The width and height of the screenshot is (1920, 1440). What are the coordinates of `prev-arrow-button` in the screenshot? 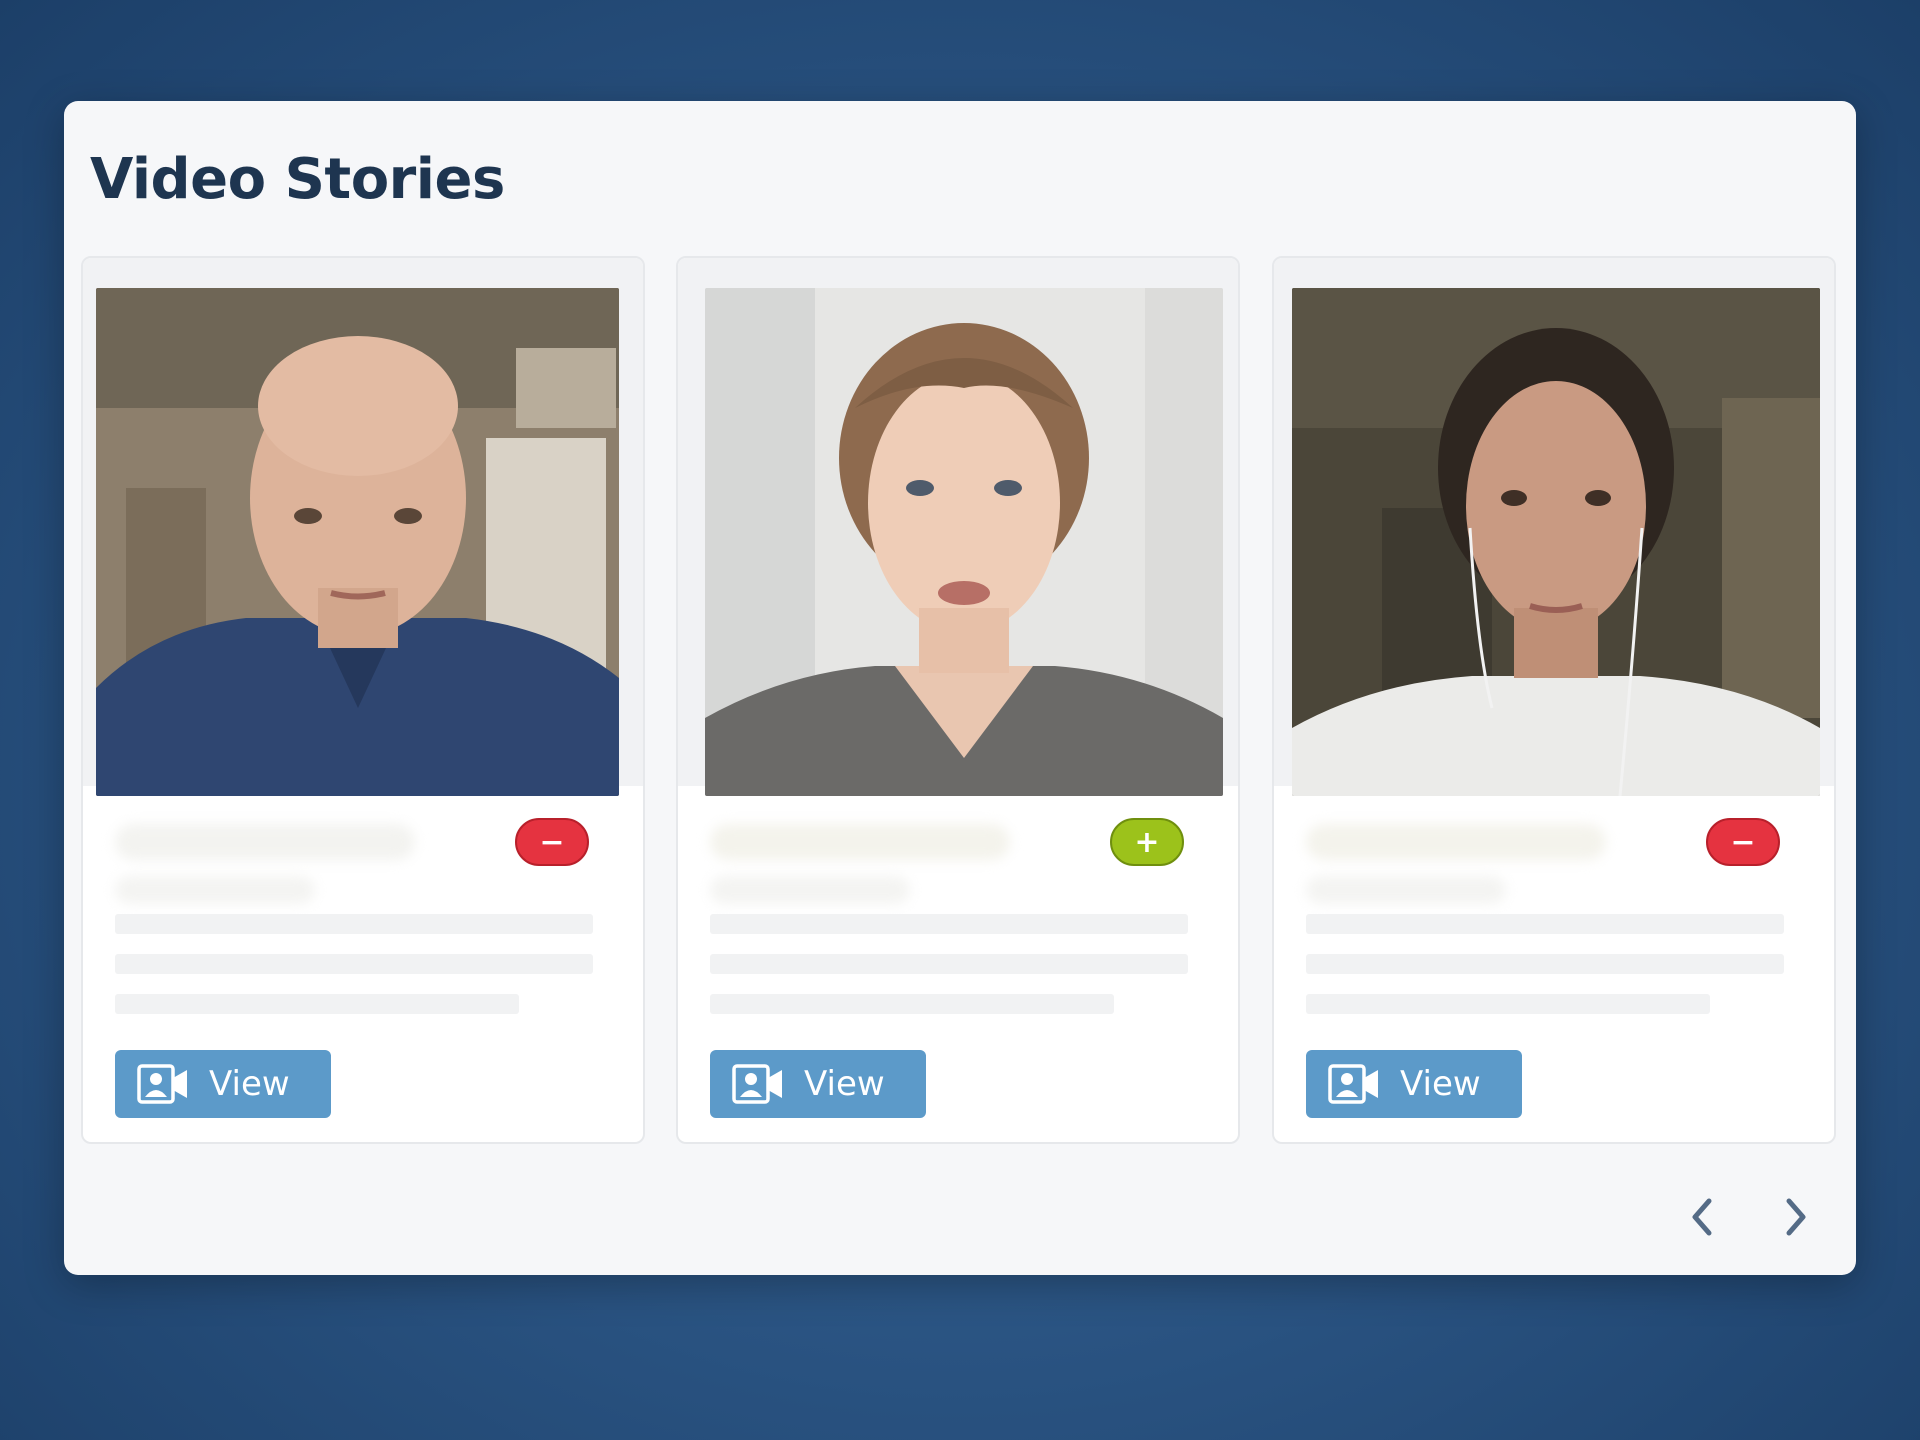 It's located at (1703, 1217).